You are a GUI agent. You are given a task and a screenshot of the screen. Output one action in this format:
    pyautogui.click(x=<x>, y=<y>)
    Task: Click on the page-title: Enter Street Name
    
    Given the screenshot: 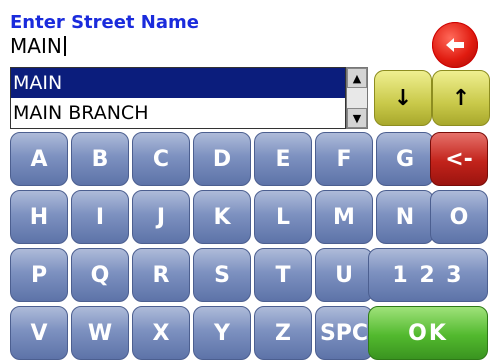 What is the action you would take?
    pyautogui.click(x=104, y=22)
    